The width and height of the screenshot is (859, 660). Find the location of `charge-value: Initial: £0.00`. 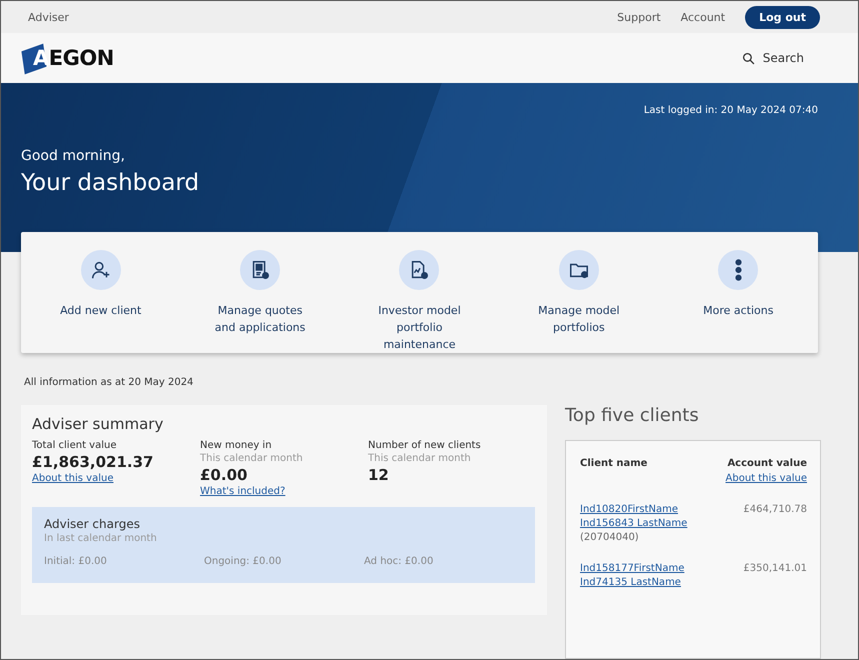

charge-value: Initial: £0.00 is located at coordinates (76, 562).